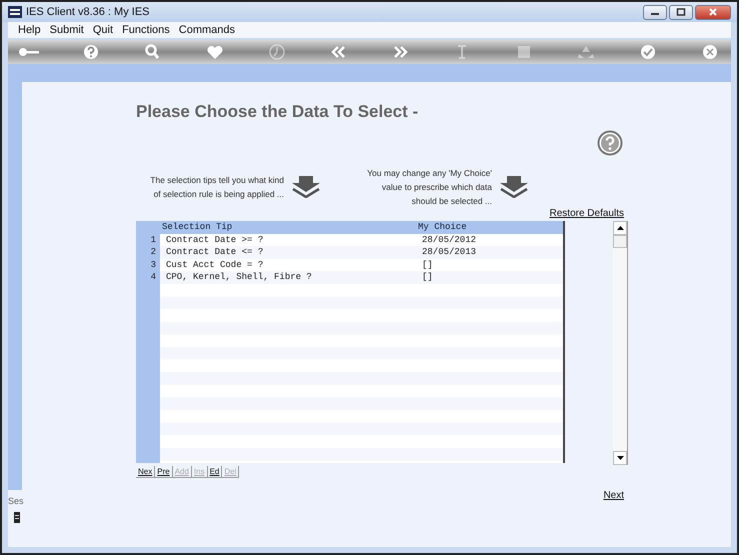  I want to click on column-header: Selection Tip, so click(197, 227).